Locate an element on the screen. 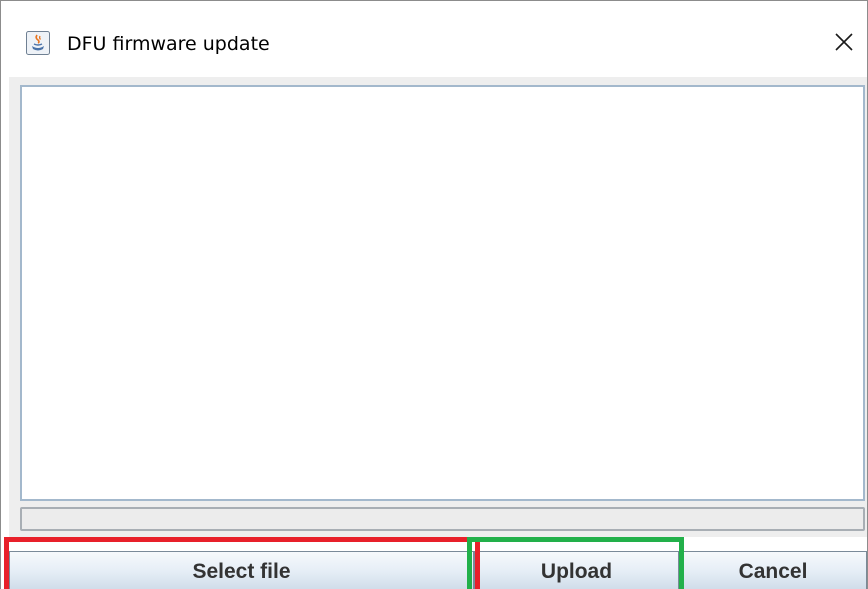 This screenshot has width=868, height=589. title-bar: DFU firmware update is located at coordinates (434, 39).